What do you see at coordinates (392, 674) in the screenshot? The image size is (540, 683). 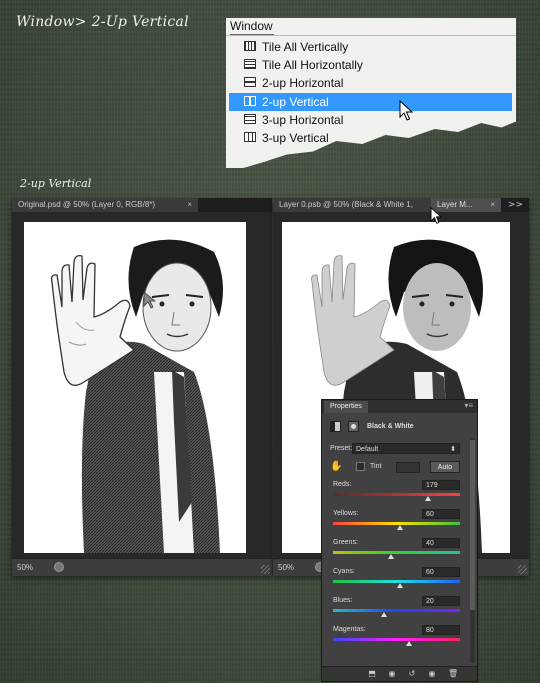 I see `view-previous-icon: ◉` at bounding box center [392, 674].